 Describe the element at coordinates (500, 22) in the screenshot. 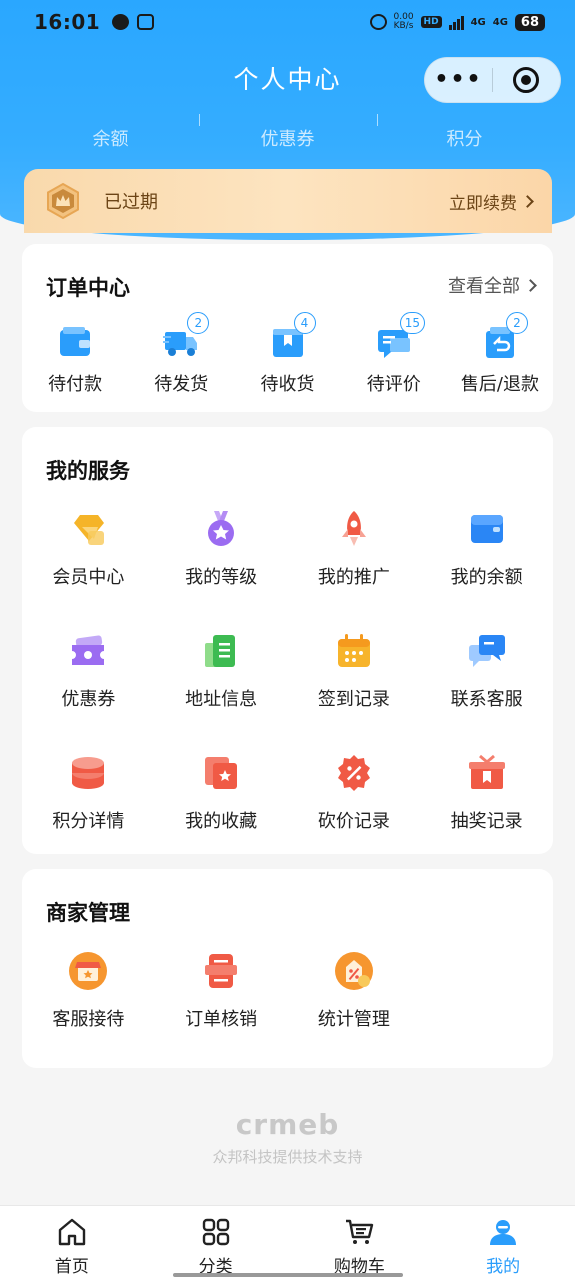

I see `network-type-2: 4G` at that location.